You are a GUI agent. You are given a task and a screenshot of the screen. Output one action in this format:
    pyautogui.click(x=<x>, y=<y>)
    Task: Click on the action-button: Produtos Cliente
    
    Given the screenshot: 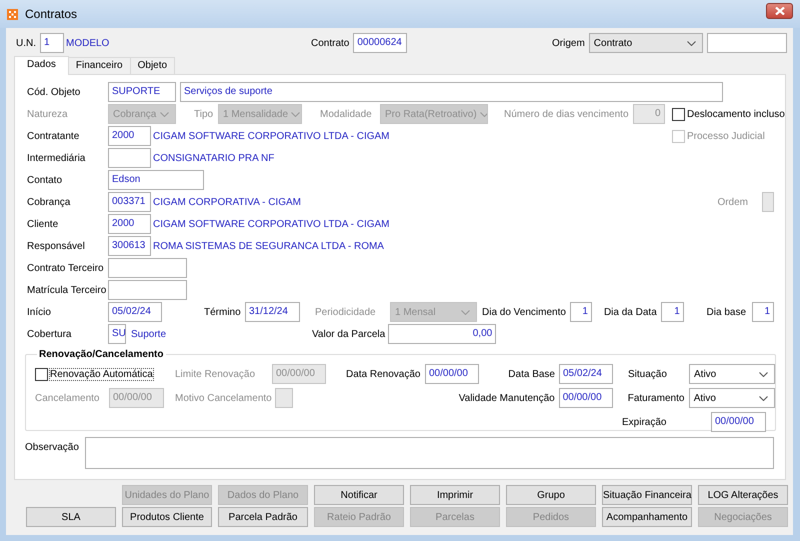 What is the action you would take?
    pyautogui.click(x=167, y=517)
    